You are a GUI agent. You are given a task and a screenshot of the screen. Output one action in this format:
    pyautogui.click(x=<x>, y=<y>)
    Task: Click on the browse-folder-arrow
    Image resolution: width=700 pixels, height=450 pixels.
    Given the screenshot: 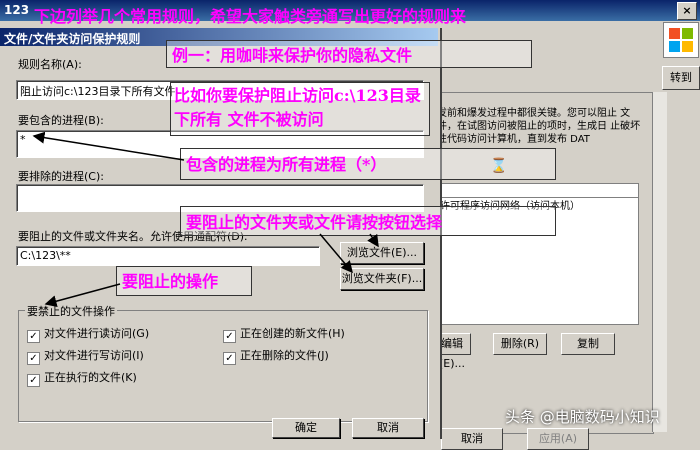 What is the action you would take?
    pyautogui.click(x=336, y=253)
    